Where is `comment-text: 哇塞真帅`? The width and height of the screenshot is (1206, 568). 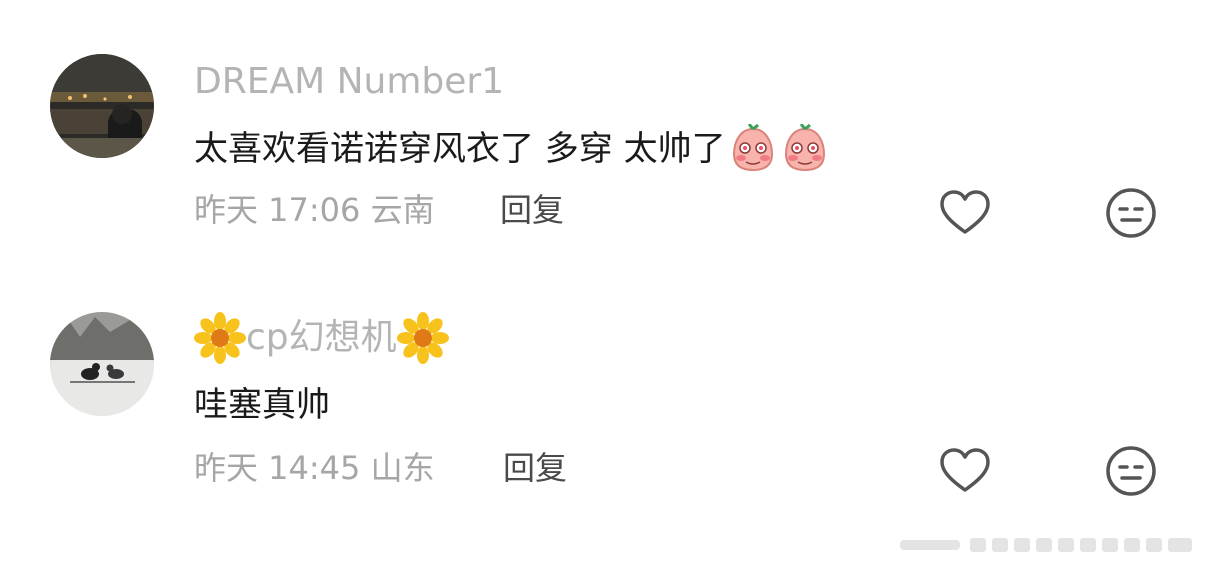 comment-text: 哇塞真帅 is located at coordinates (262, 405).